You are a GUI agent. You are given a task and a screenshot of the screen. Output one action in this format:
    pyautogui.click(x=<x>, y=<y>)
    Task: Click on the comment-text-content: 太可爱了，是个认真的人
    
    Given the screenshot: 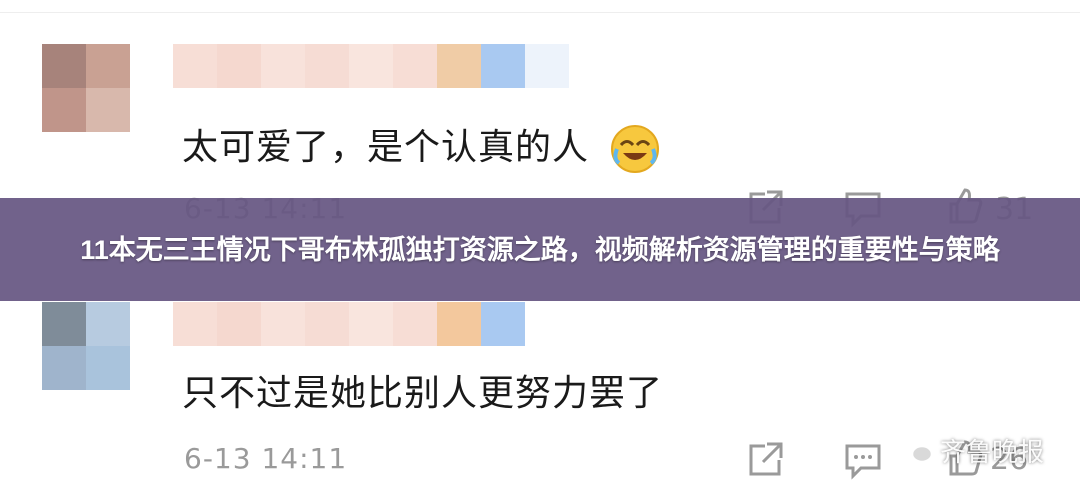 What is the action you would take?
    pyautogui.click(x=386, y=147)
    